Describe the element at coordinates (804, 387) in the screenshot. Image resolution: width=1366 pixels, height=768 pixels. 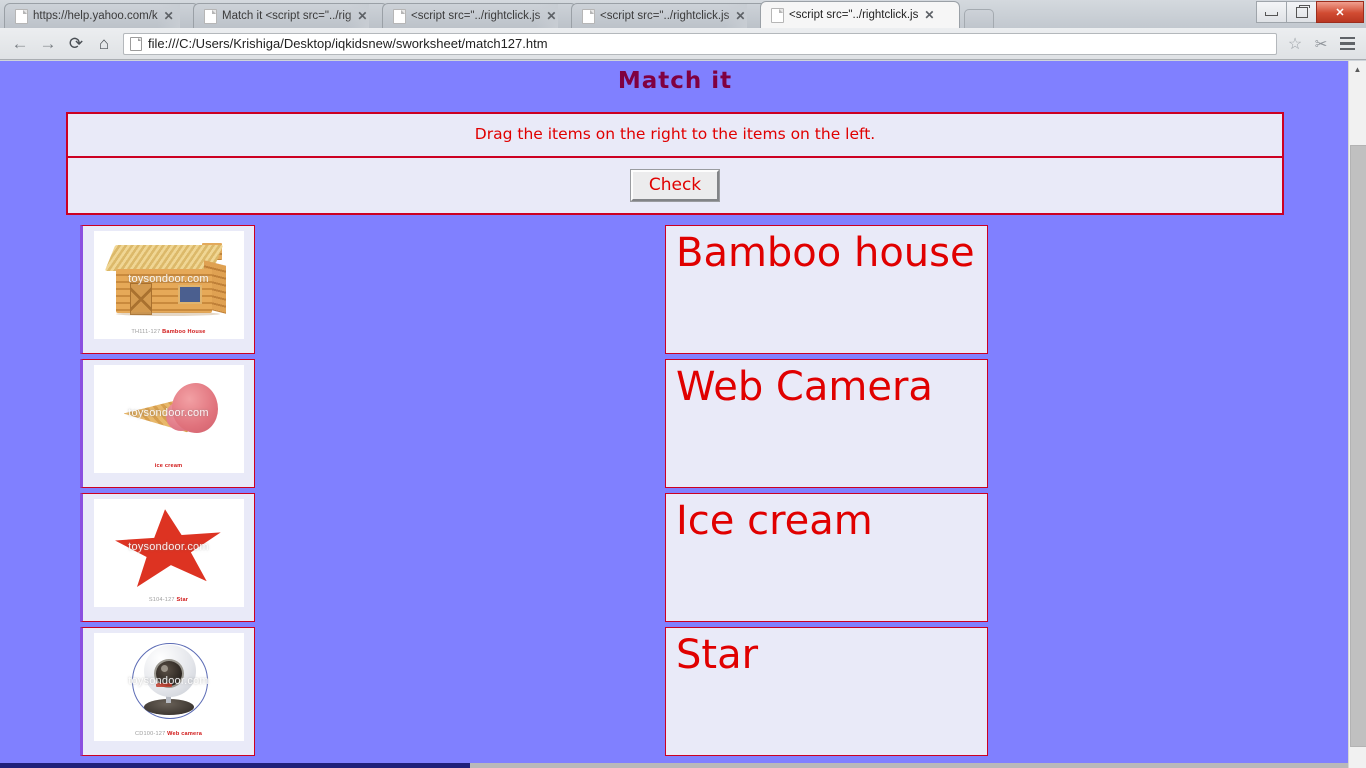
I see `word-label: Web Camera` at that location.